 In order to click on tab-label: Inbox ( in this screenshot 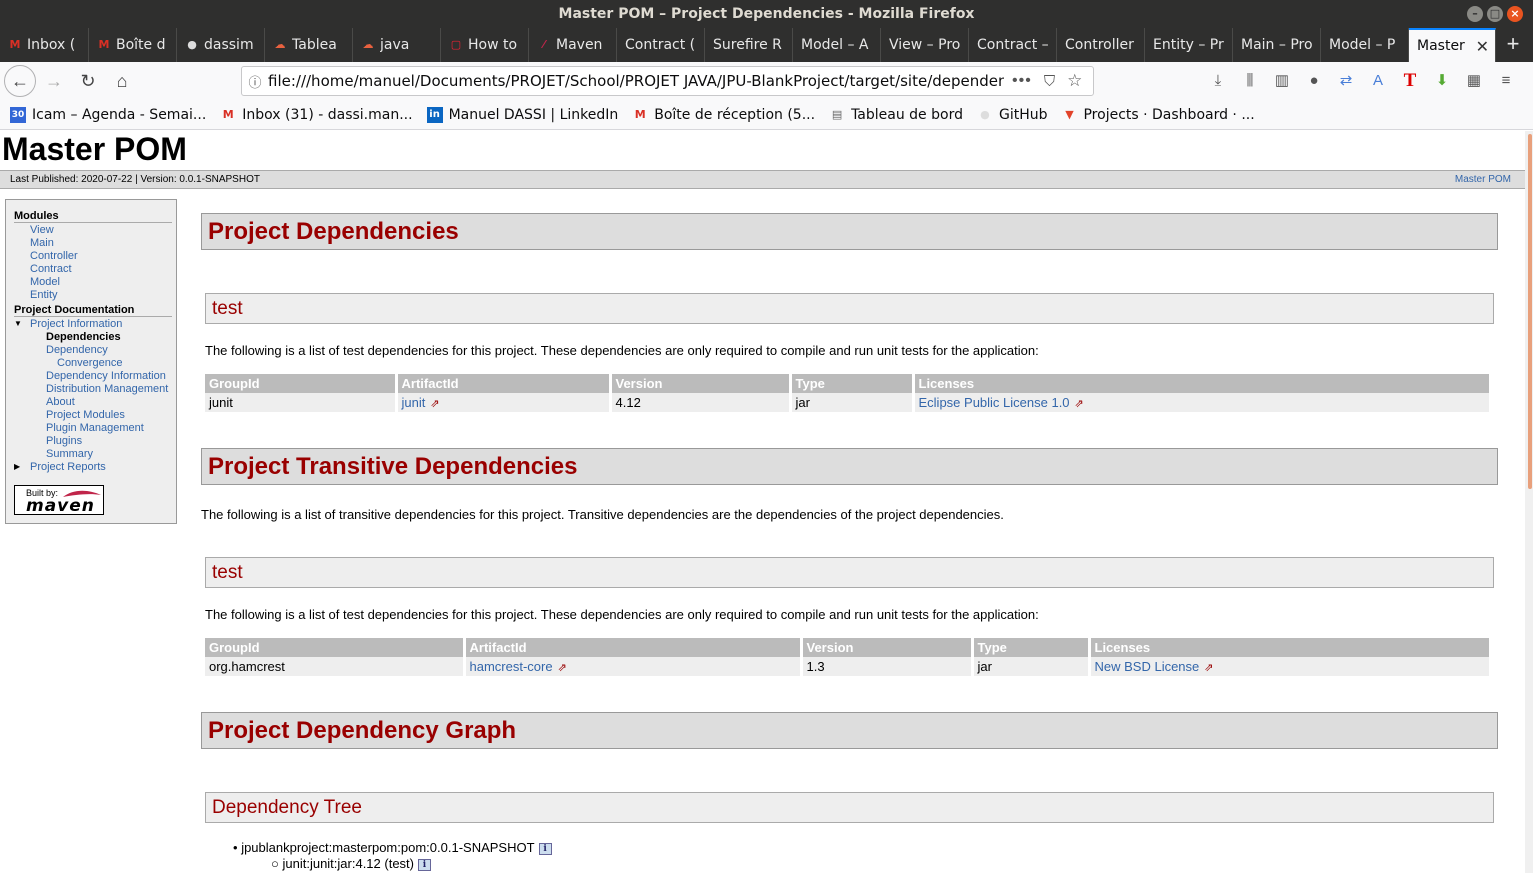, I will do `click(51, 45)`.